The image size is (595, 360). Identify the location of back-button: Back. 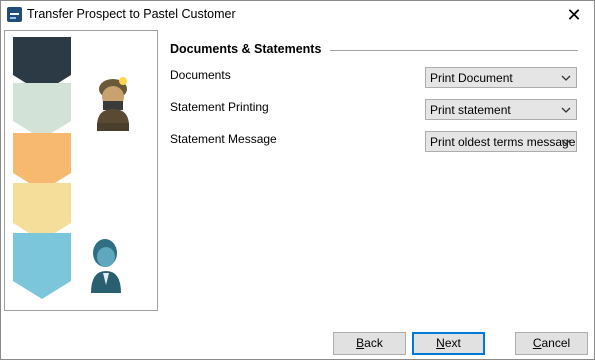
(369, 343).